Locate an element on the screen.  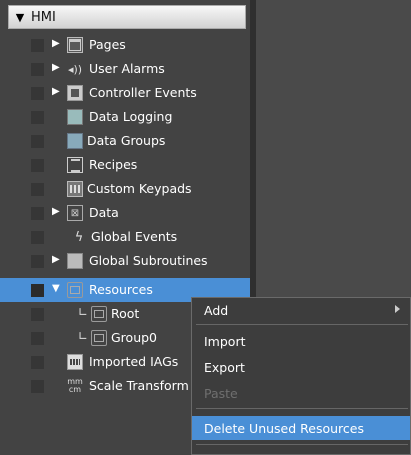
tree-item-controller-events: ▶ Controller Events is located at coordinates (125, 93).